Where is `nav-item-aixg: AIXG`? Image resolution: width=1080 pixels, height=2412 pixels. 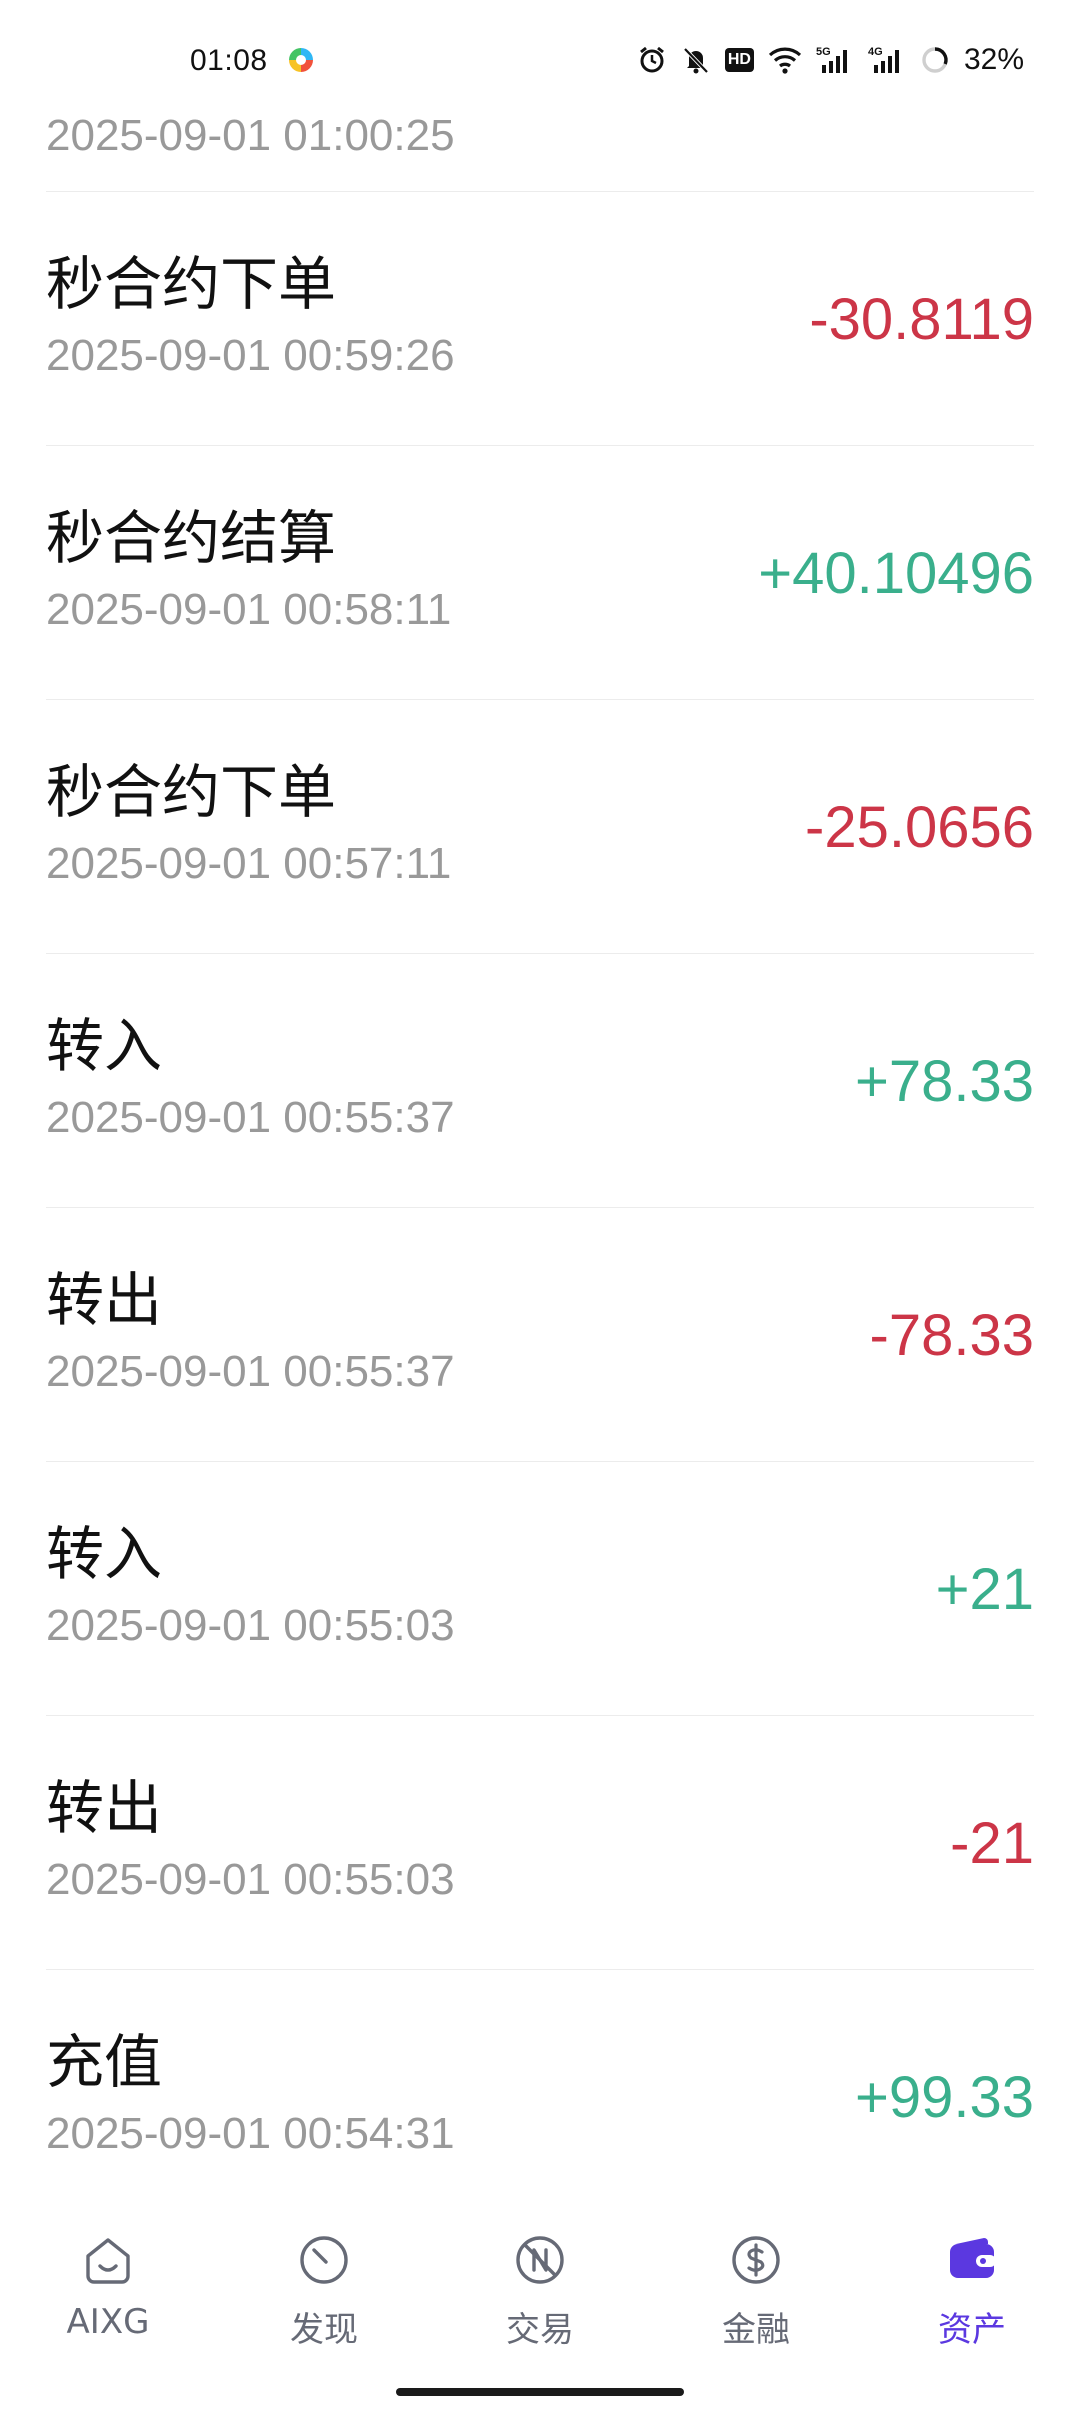 nav-item-aixg: AIXG is located at coordinates (108, 2276).